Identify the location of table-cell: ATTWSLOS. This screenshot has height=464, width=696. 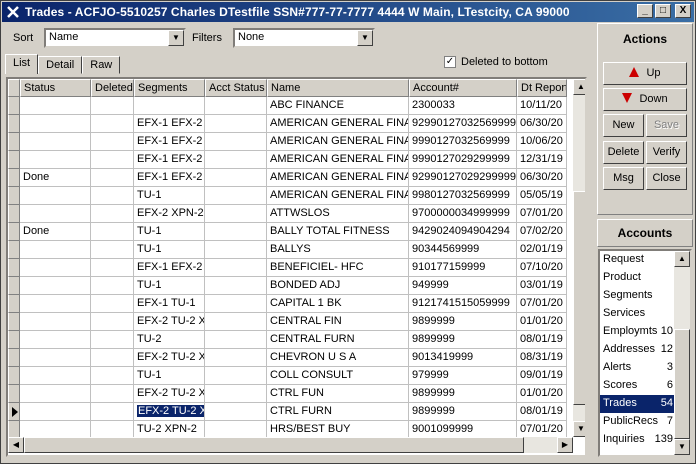
(338, 214).